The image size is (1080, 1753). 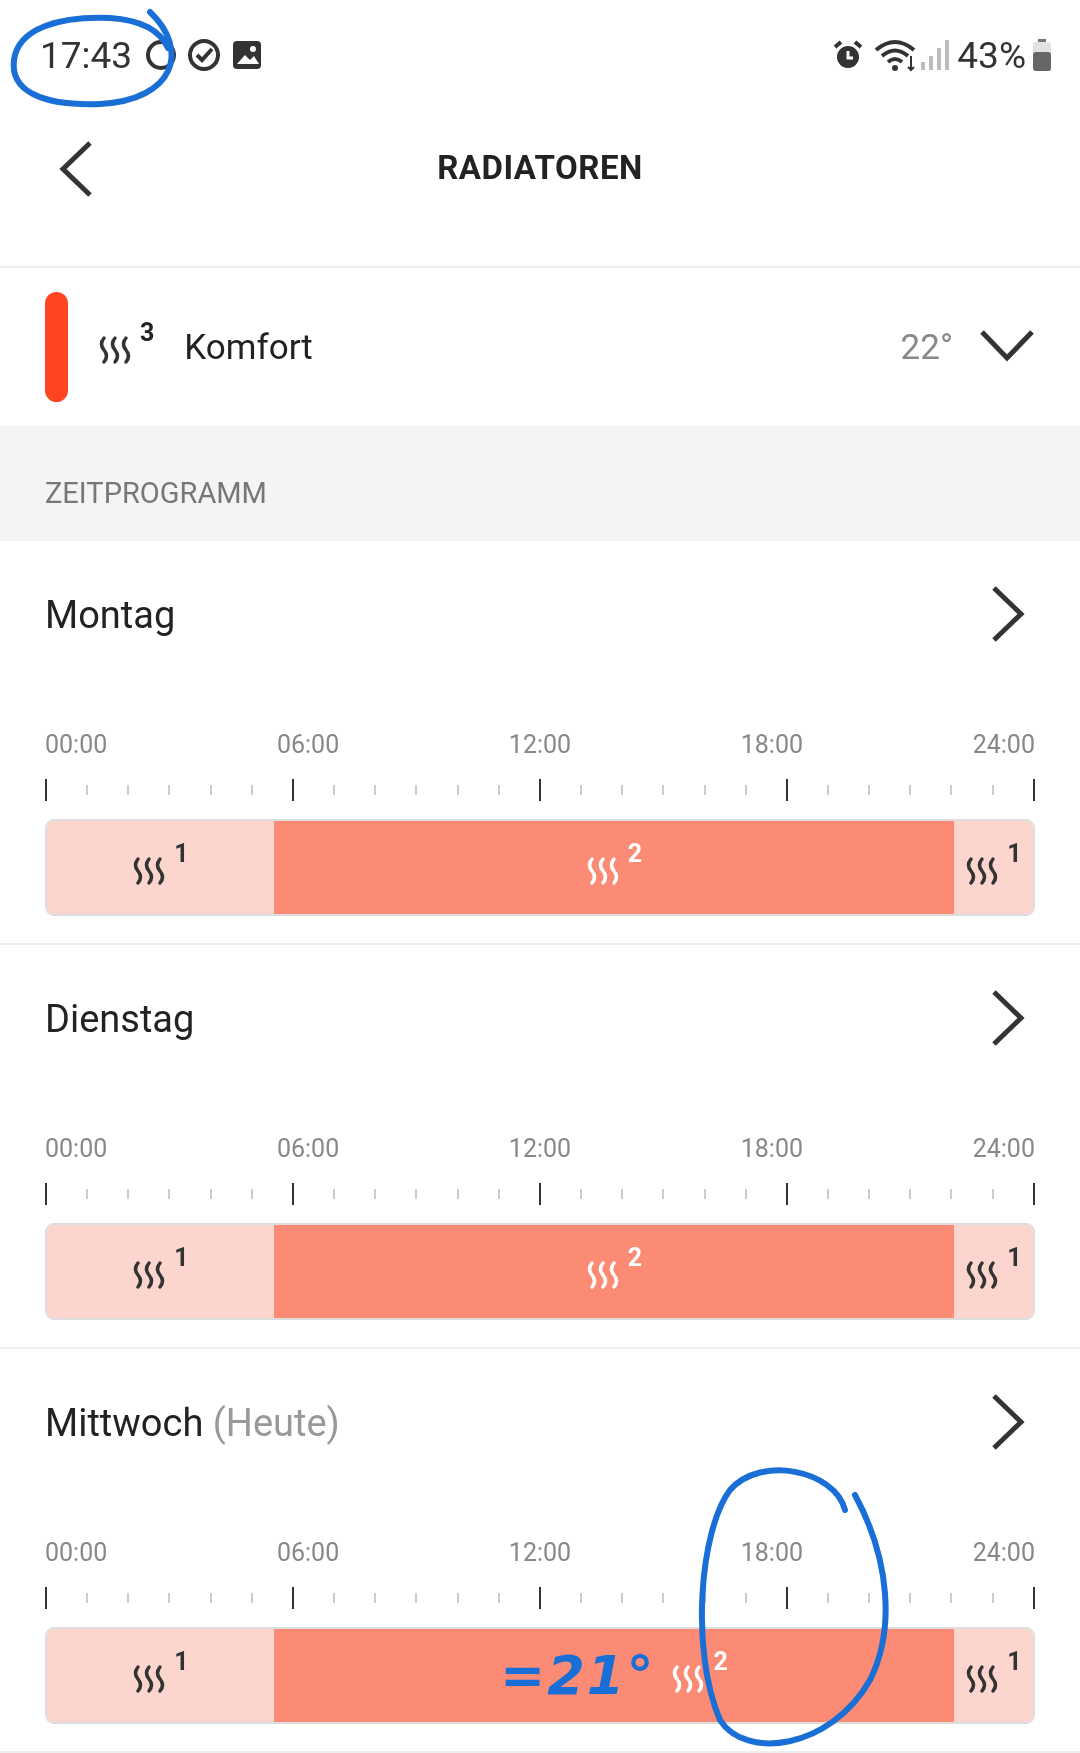 I want to click on mode-level: 3, so click(x=147, y=332).